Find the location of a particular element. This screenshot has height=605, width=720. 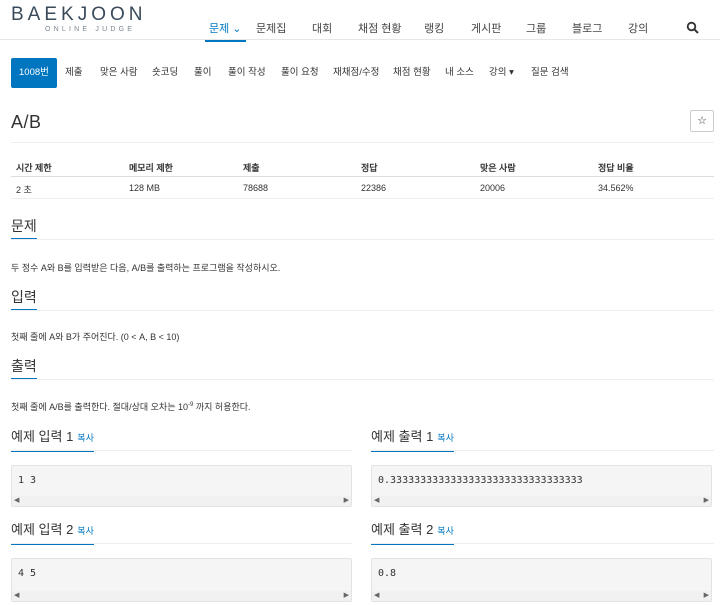

example-input-1-title: 예제 입력 1 복사 is located at coordinates (52, 440).